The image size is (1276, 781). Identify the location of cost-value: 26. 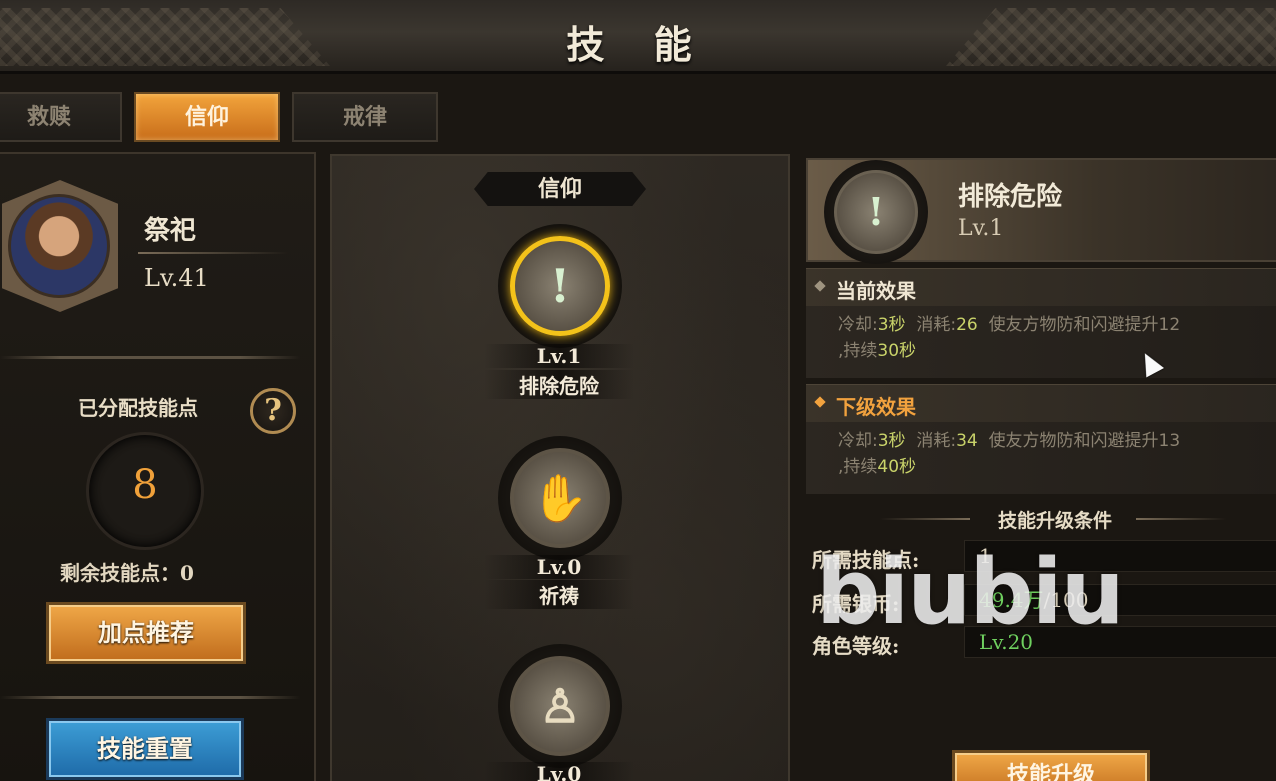
(967, 325).